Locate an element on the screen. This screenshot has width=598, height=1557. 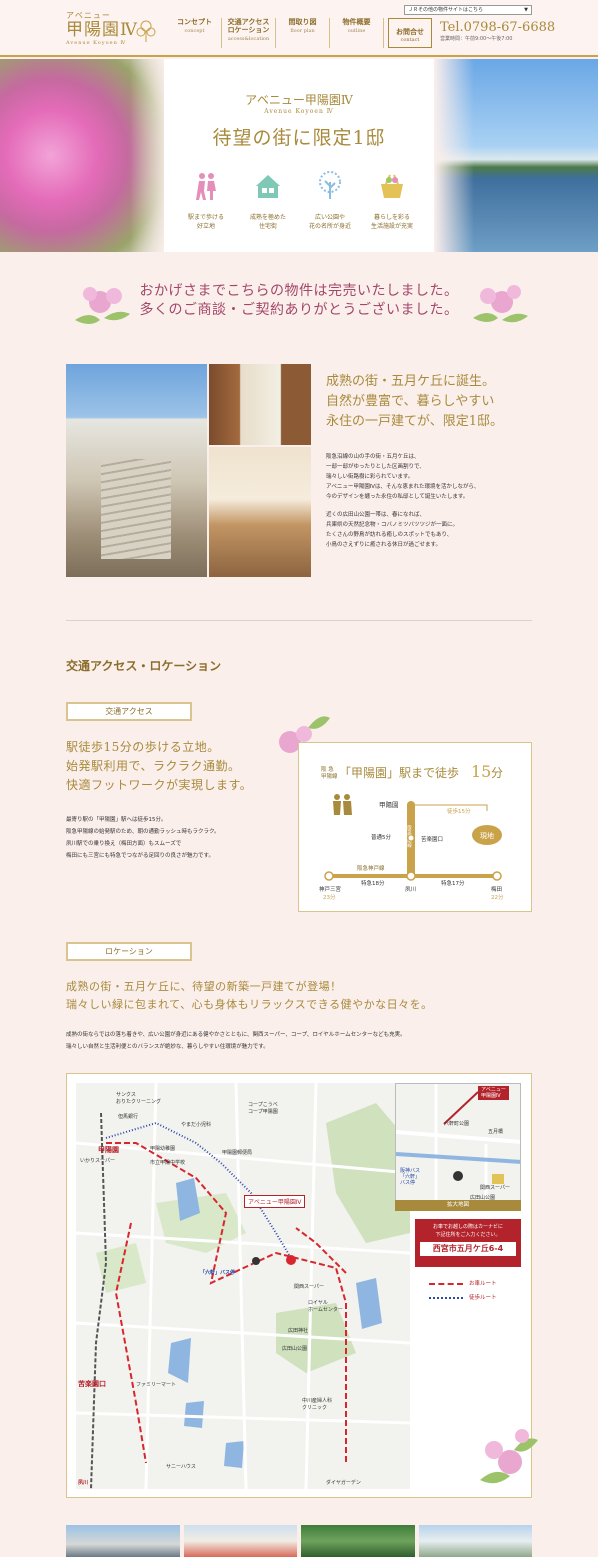
interior-room-photo is located at coordinates (260, 404).